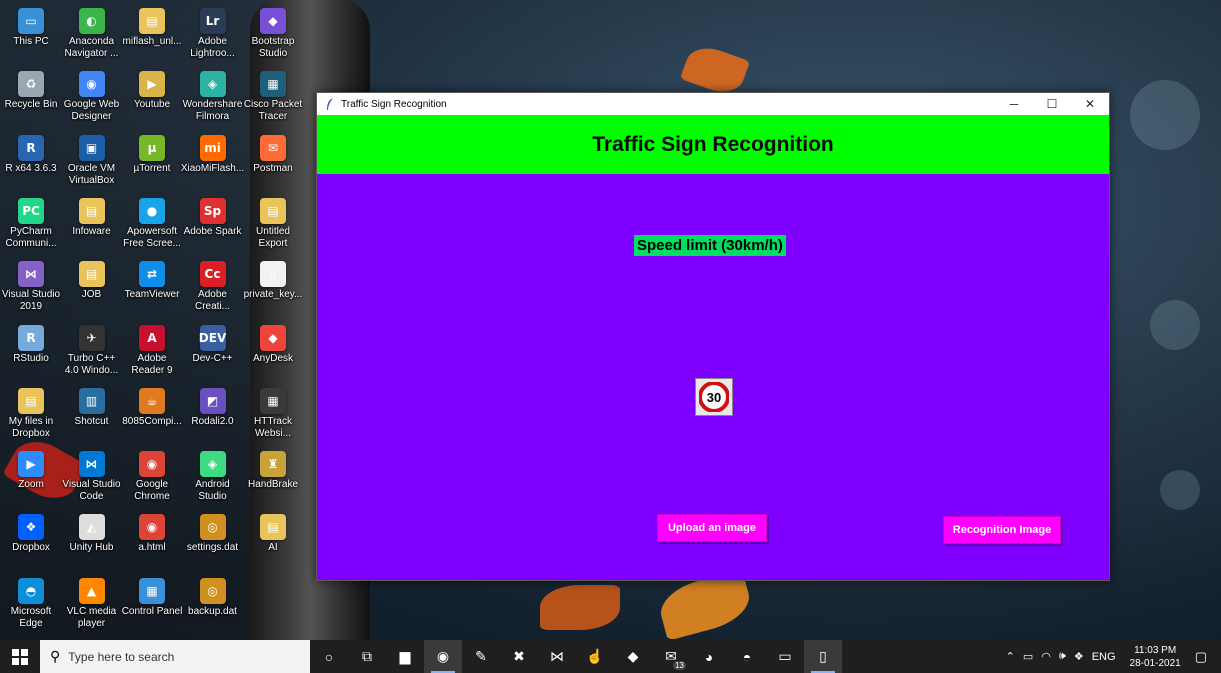 The width and height of the screenshot is (1221, 673). I want to click on start-button, so click(20, 656).